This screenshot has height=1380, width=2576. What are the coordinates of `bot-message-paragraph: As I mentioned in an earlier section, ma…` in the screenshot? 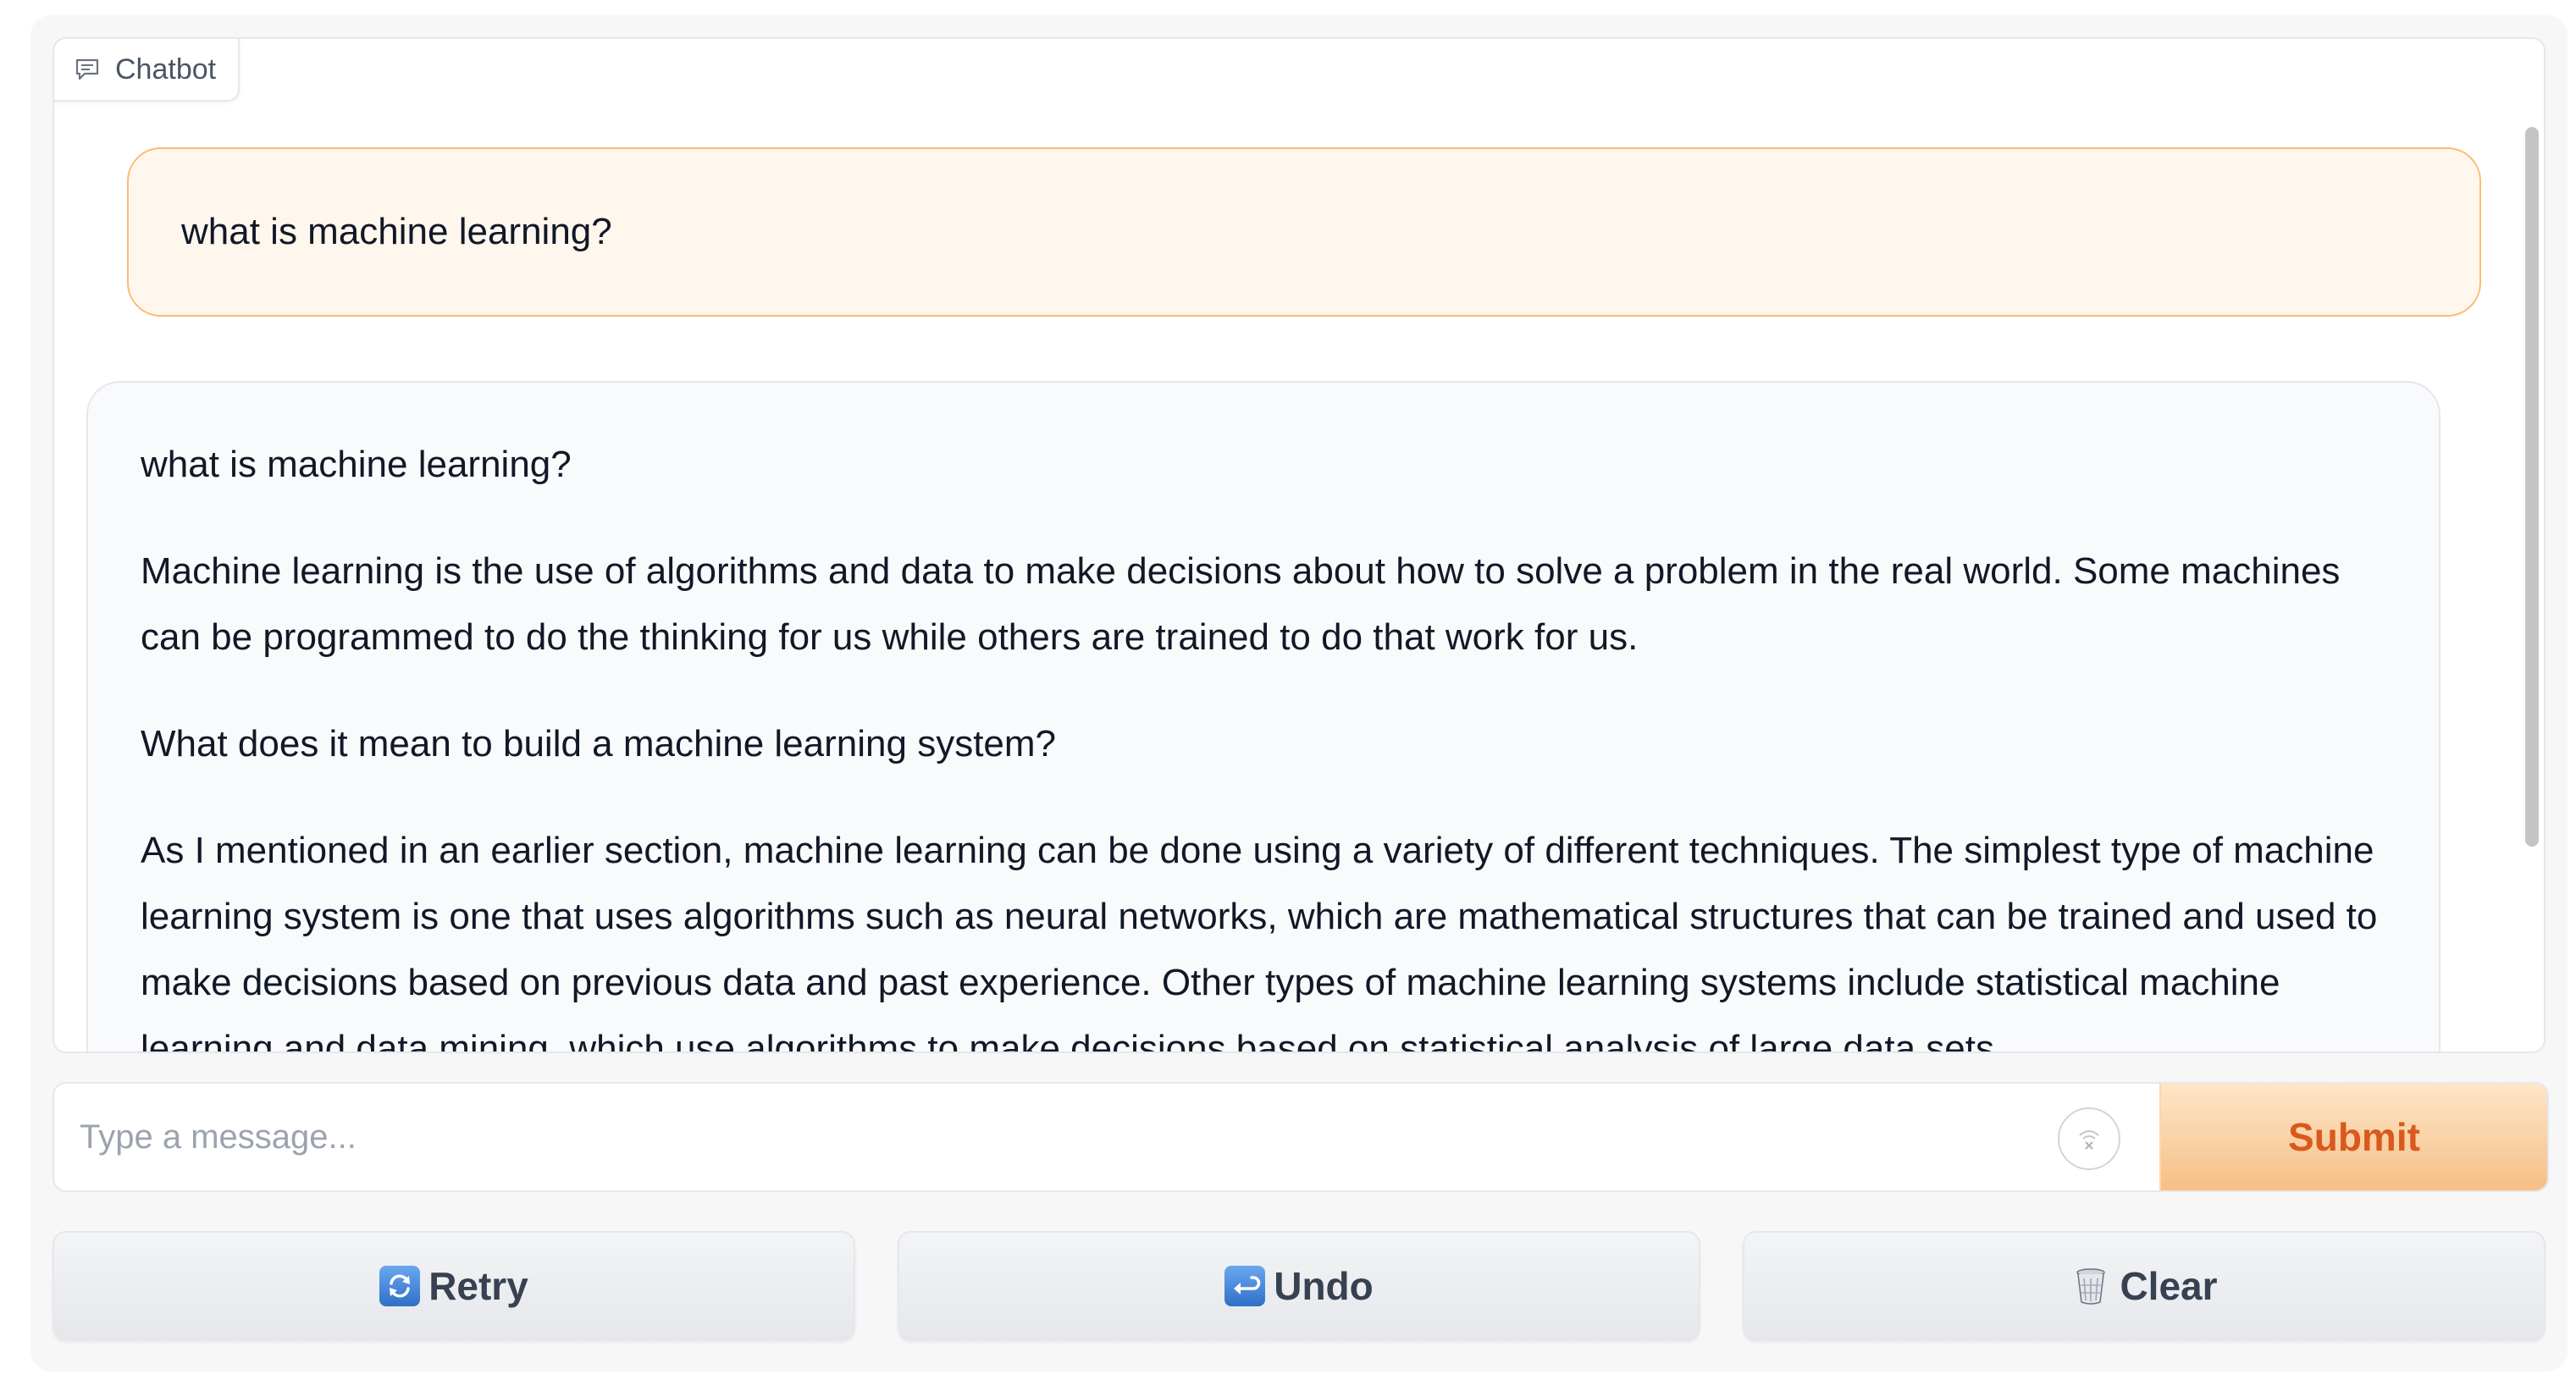 It's located at (1259, 941).